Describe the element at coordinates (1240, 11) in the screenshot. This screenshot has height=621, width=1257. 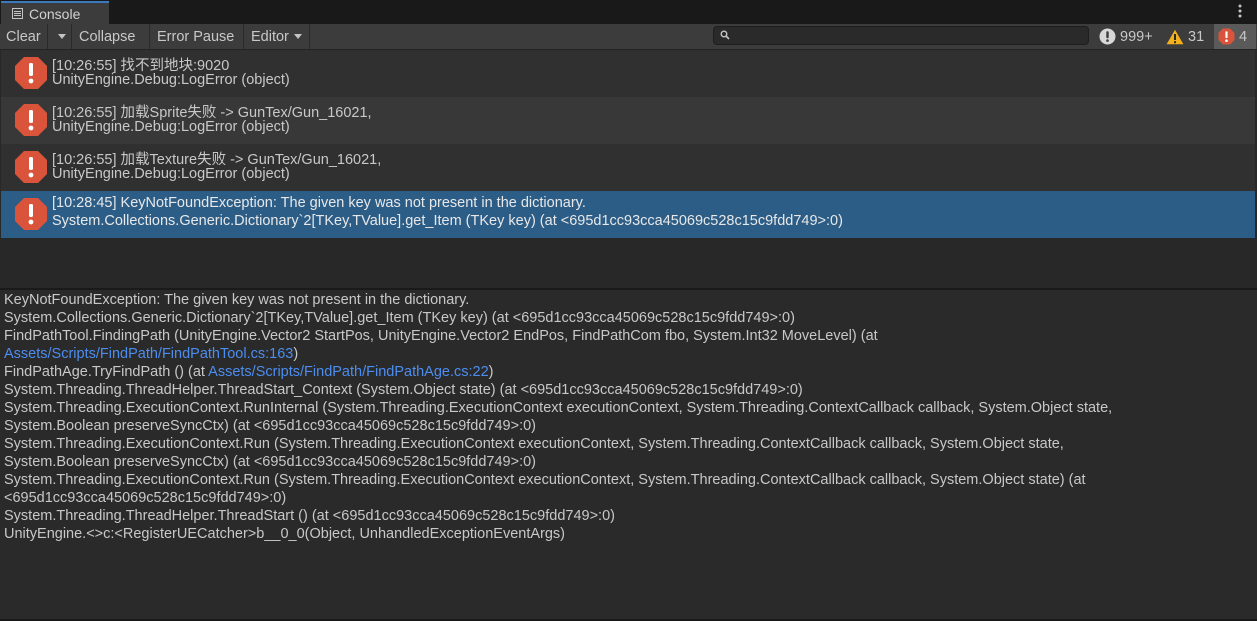
I see `more-options-icon` at that location.